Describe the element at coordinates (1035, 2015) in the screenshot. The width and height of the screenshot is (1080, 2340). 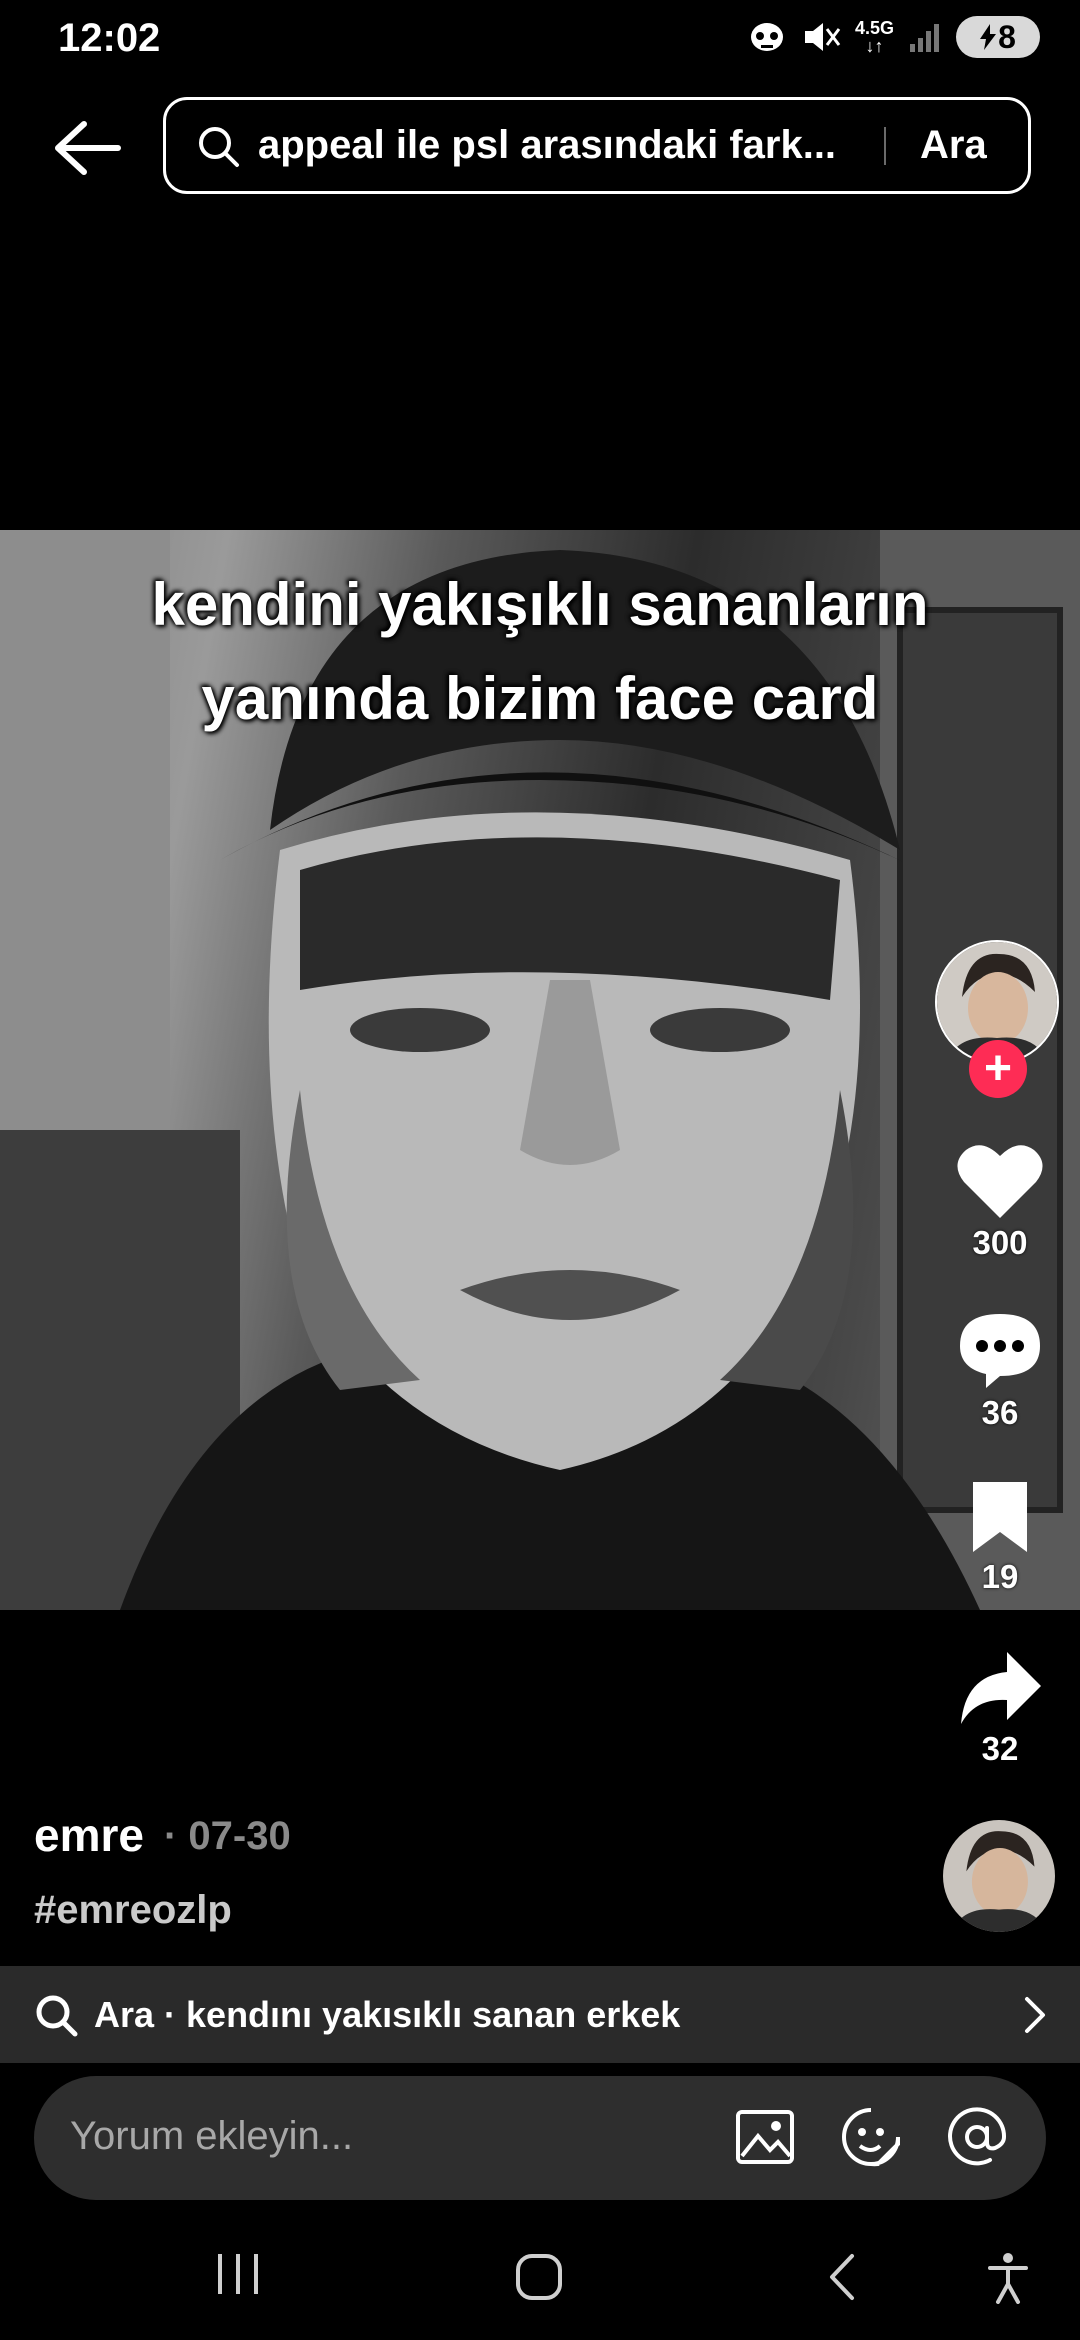
I see `chevron-right-icon` at that location.